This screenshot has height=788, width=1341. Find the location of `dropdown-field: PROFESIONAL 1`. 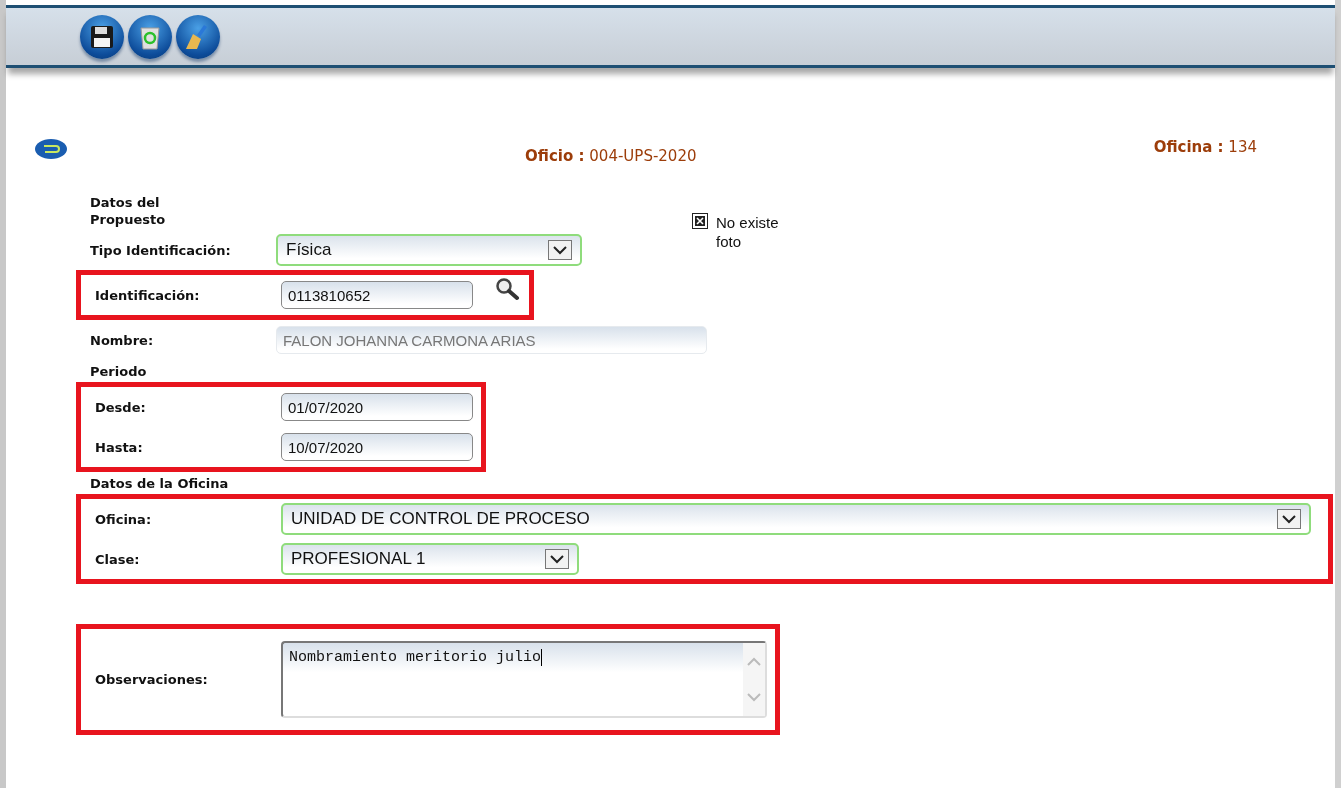

dropdown-field: PROFESIONAL 1 is located at coordinates (430, 559).